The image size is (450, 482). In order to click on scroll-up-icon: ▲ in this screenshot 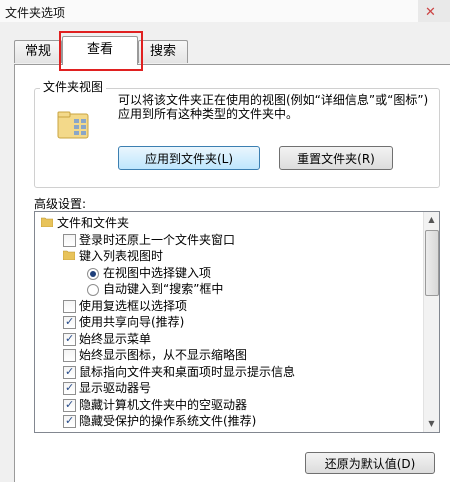, I will do `click(431, 220)`.